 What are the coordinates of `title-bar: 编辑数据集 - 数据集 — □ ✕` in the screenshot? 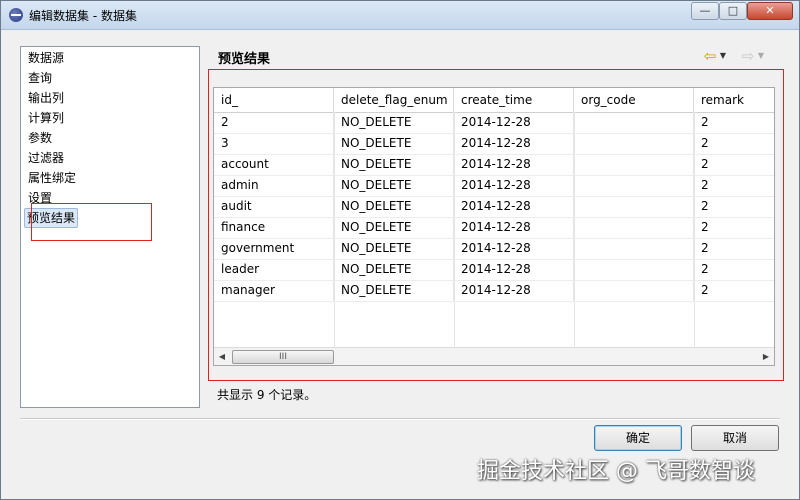 It's located at (400, 15).